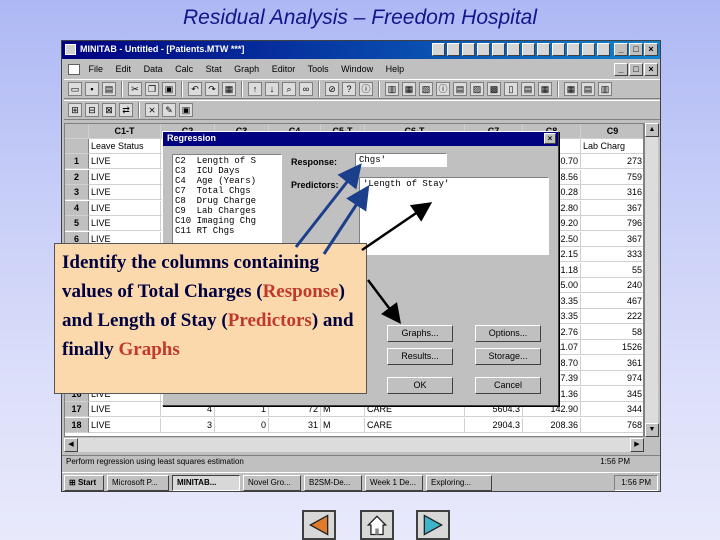  What do you see at coordinates (246, 69) in the screenshot?
I see `menu-graph: Graph` at bounding box center [246, 69].